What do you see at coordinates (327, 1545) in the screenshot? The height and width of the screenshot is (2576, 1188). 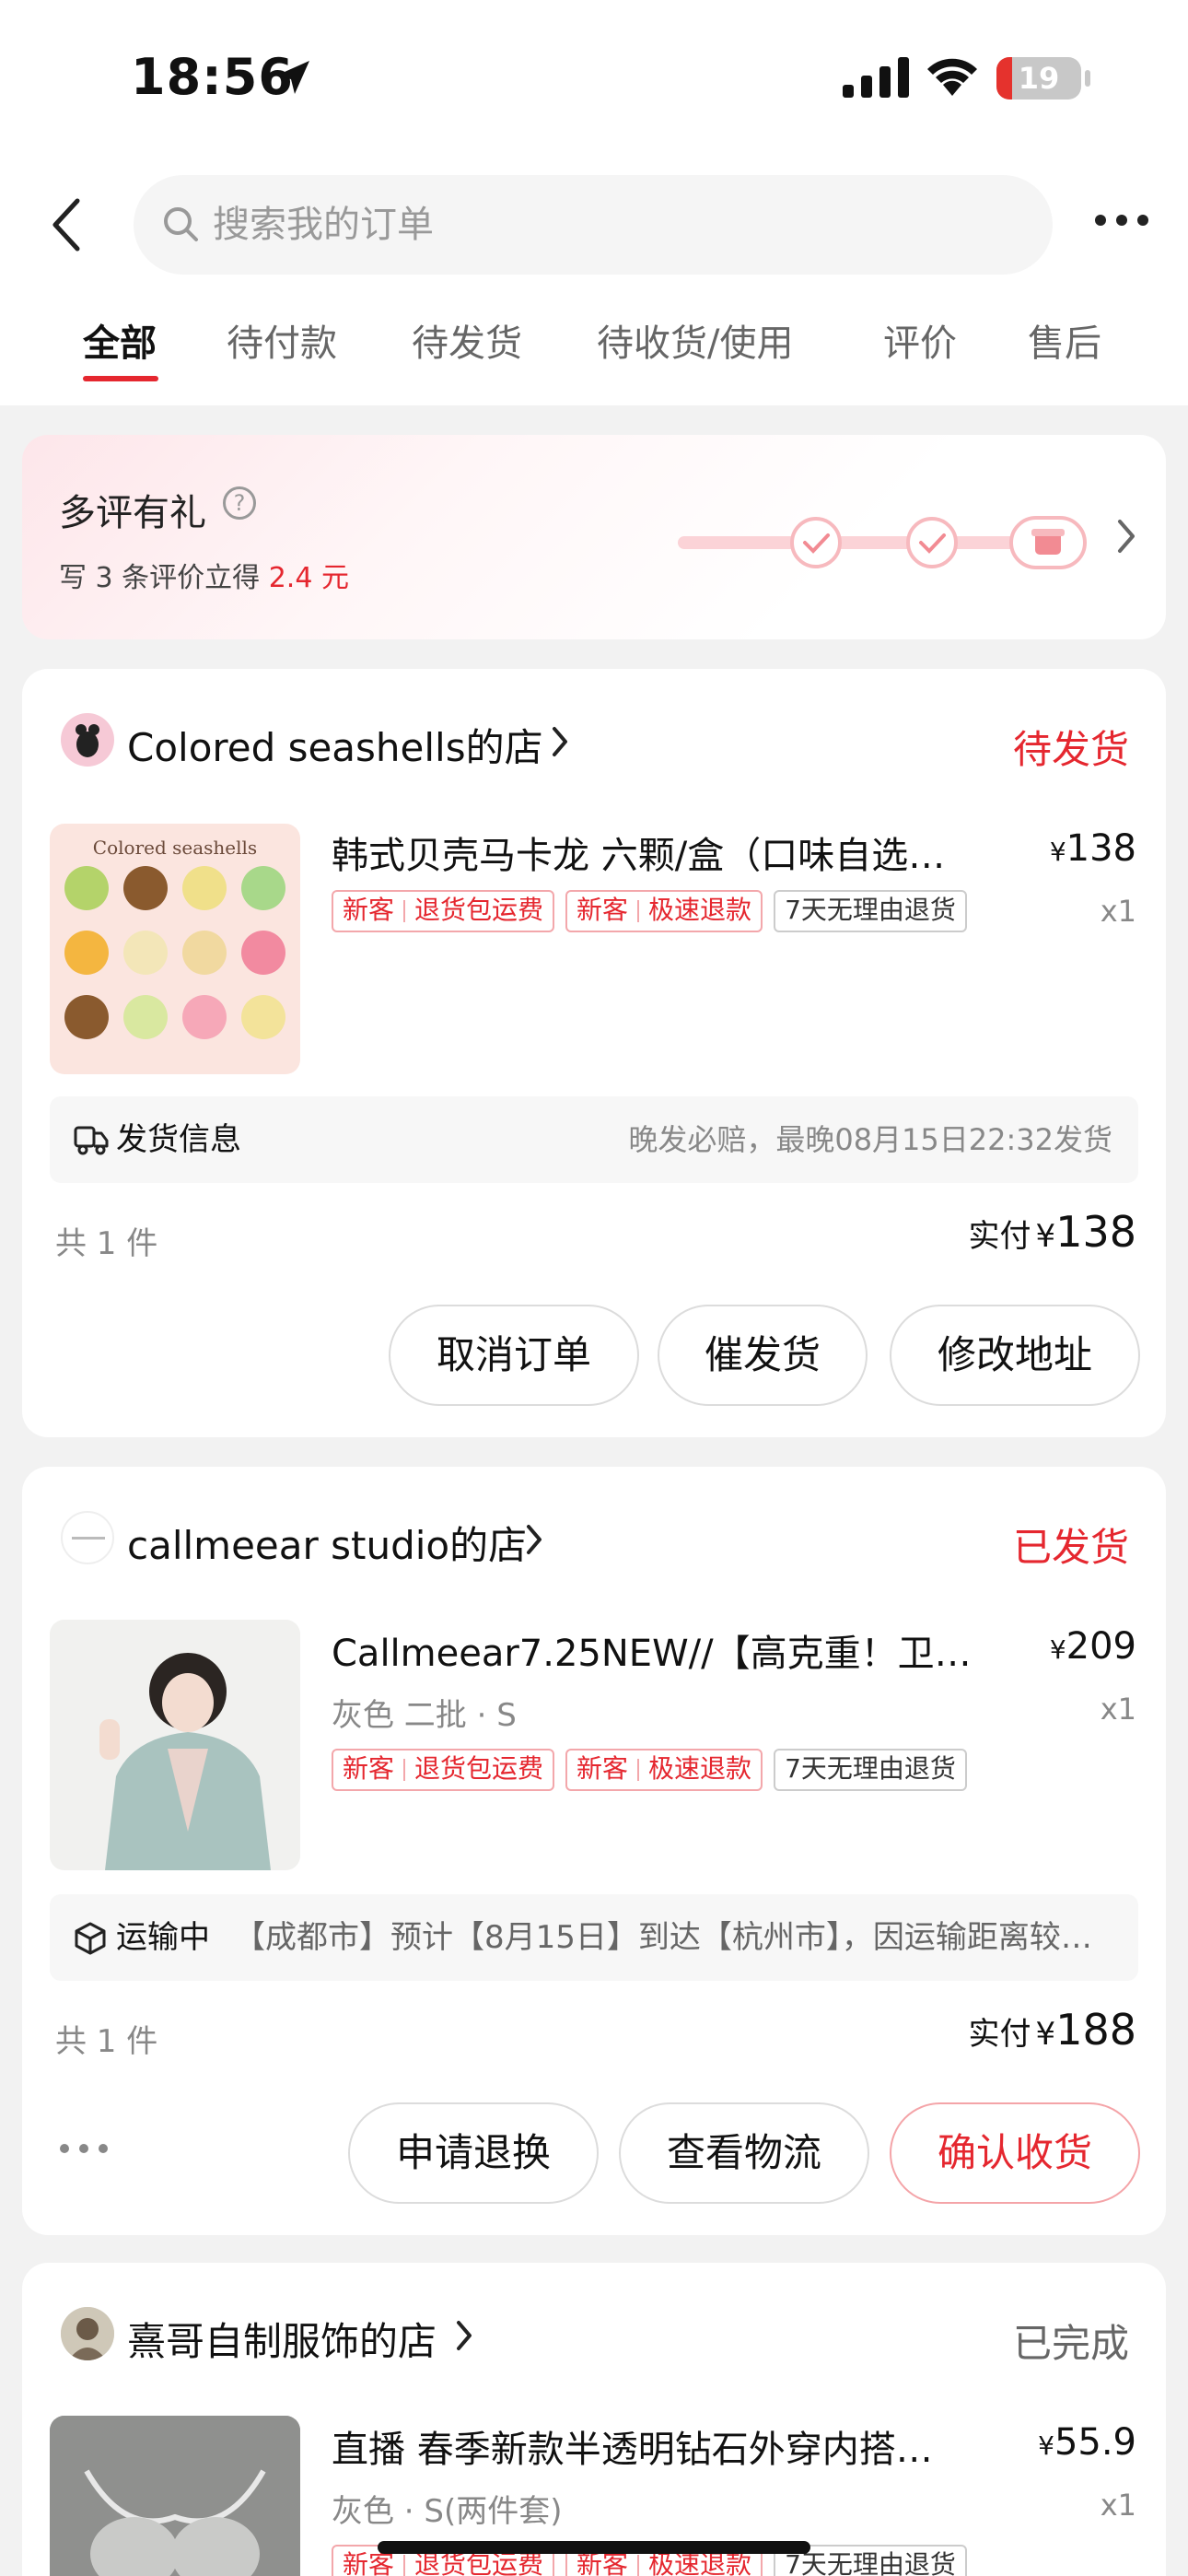 I see `shop-name-text: callmeear studio的店` at bounding box center [327, 1545].